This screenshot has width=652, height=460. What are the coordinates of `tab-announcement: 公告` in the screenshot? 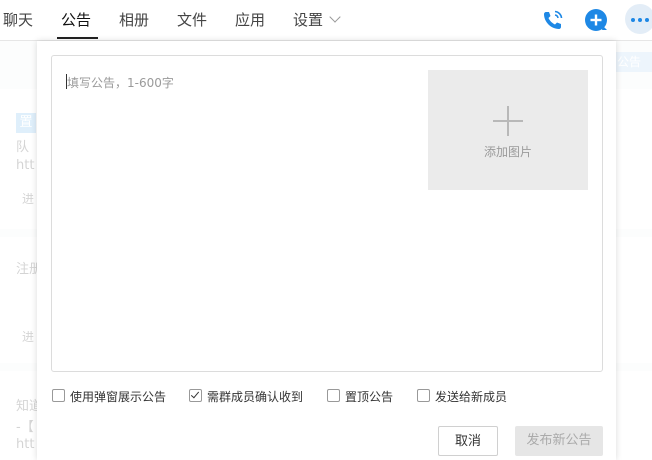 It's located at (76, 19).